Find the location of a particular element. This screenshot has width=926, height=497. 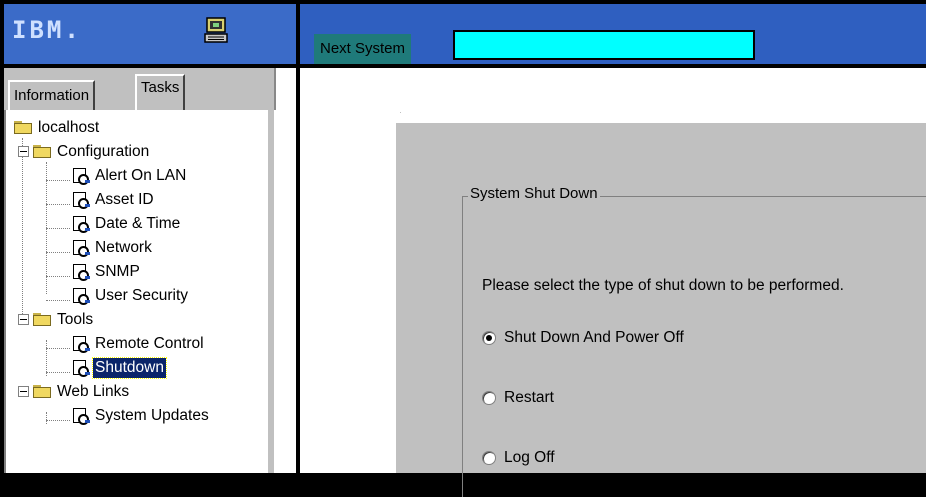

tree-item-alert-on-lan: Alert On LAN is located at coordinates (130, 178).